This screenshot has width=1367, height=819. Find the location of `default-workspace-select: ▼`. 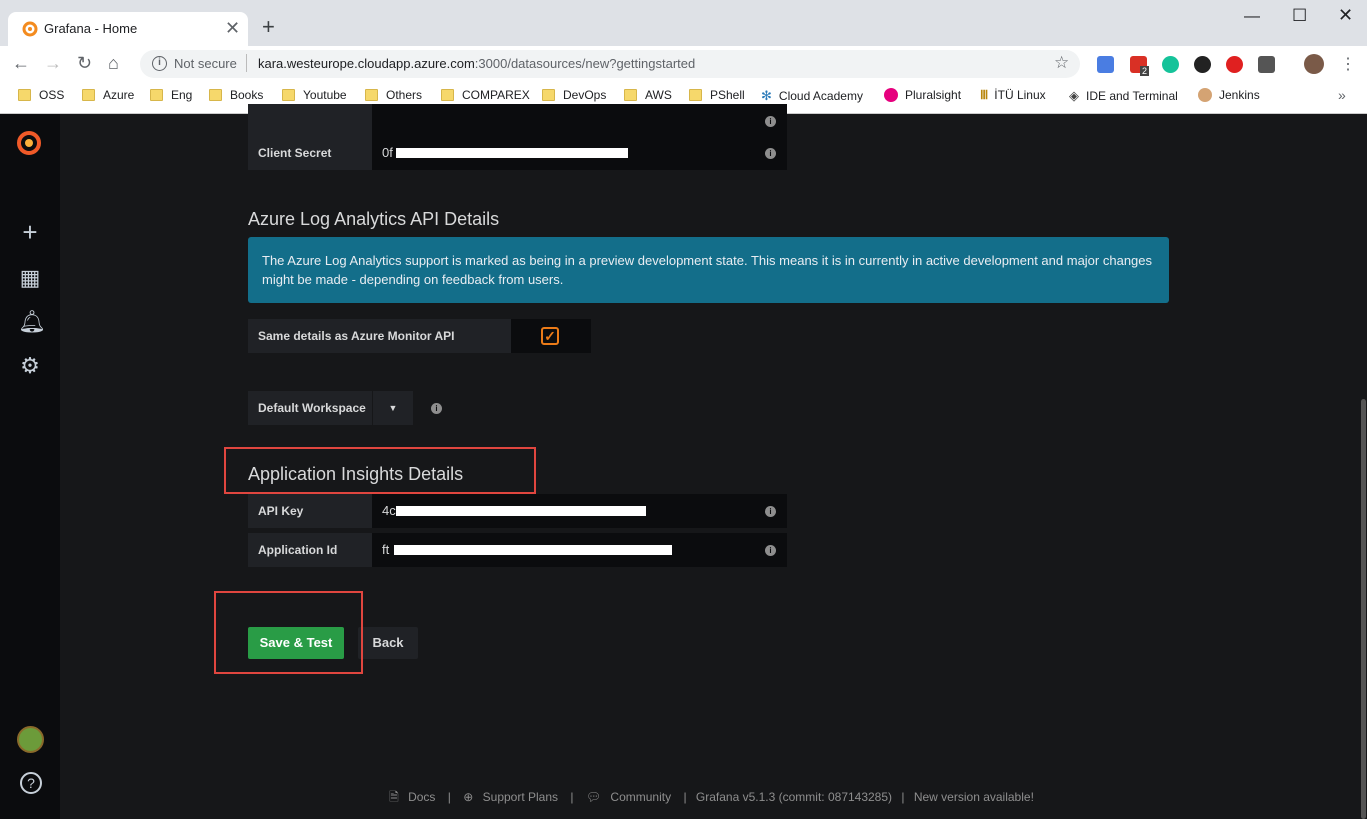

default-workspace-select: ▼ is located at coordinates (392, 408).